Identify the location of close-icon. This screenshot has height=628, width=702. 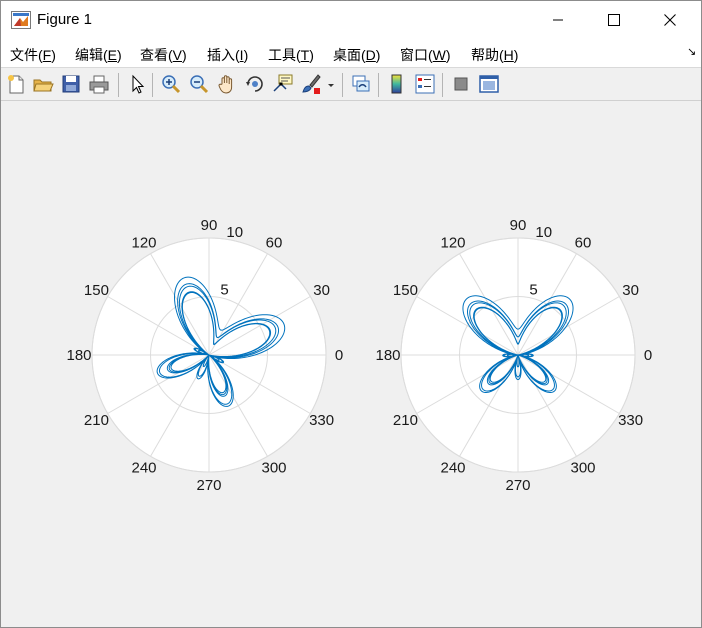
(670, 20).